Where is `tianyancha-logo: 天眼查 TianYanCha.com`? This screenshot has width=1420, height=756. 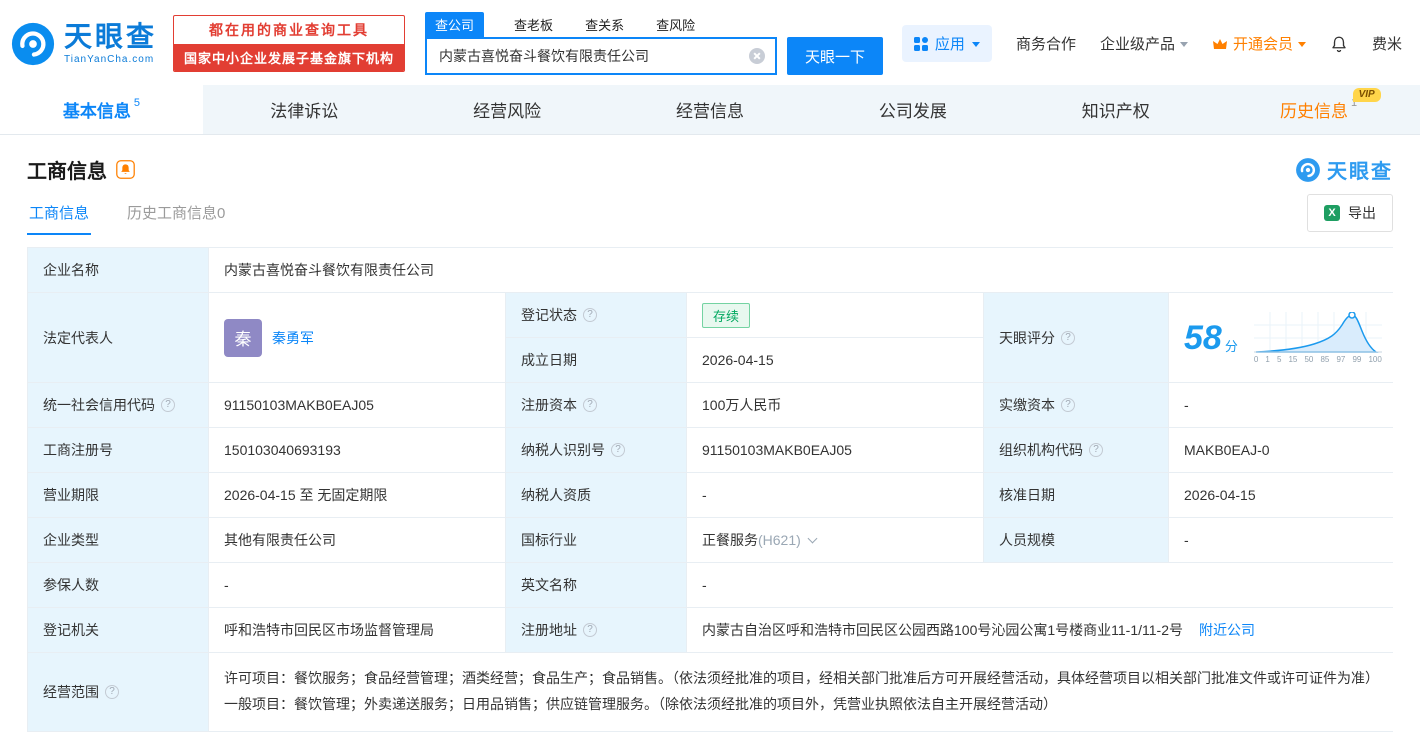
tianyancha-logo: 天眼查 TianYanCha.com is located at coordinates (83, 44).